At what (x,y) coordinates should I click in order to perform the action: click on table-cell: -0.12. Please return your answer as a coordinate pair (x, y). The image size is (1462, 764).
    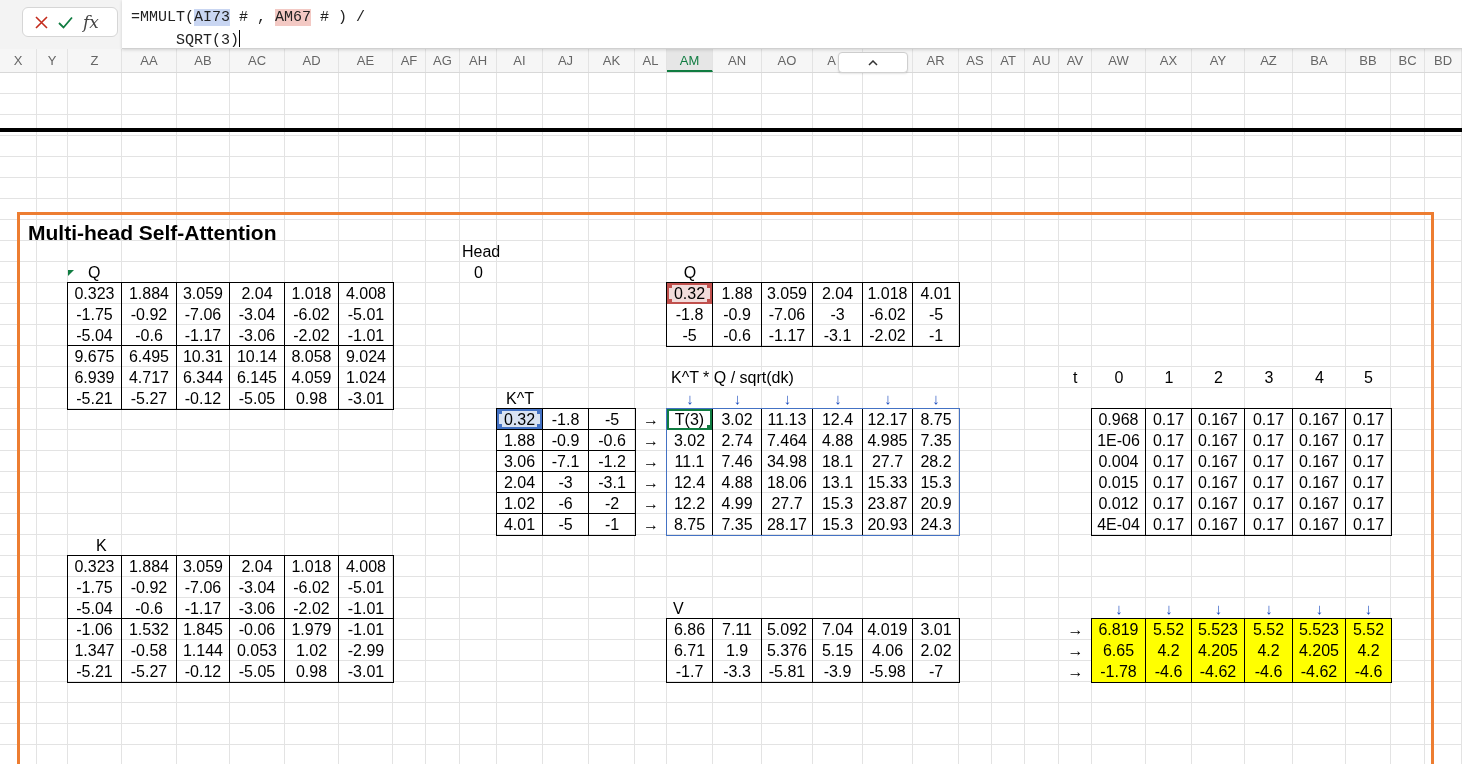
    Looking at the image, I should click on (203, 398).